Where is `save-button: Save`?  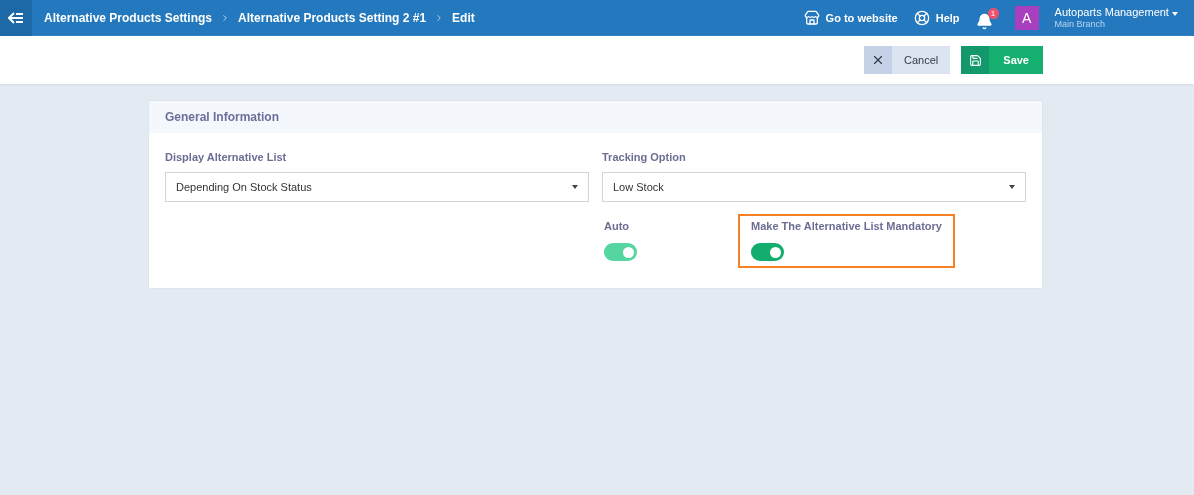 save-button: Save is located at coordinates (1002, 60).